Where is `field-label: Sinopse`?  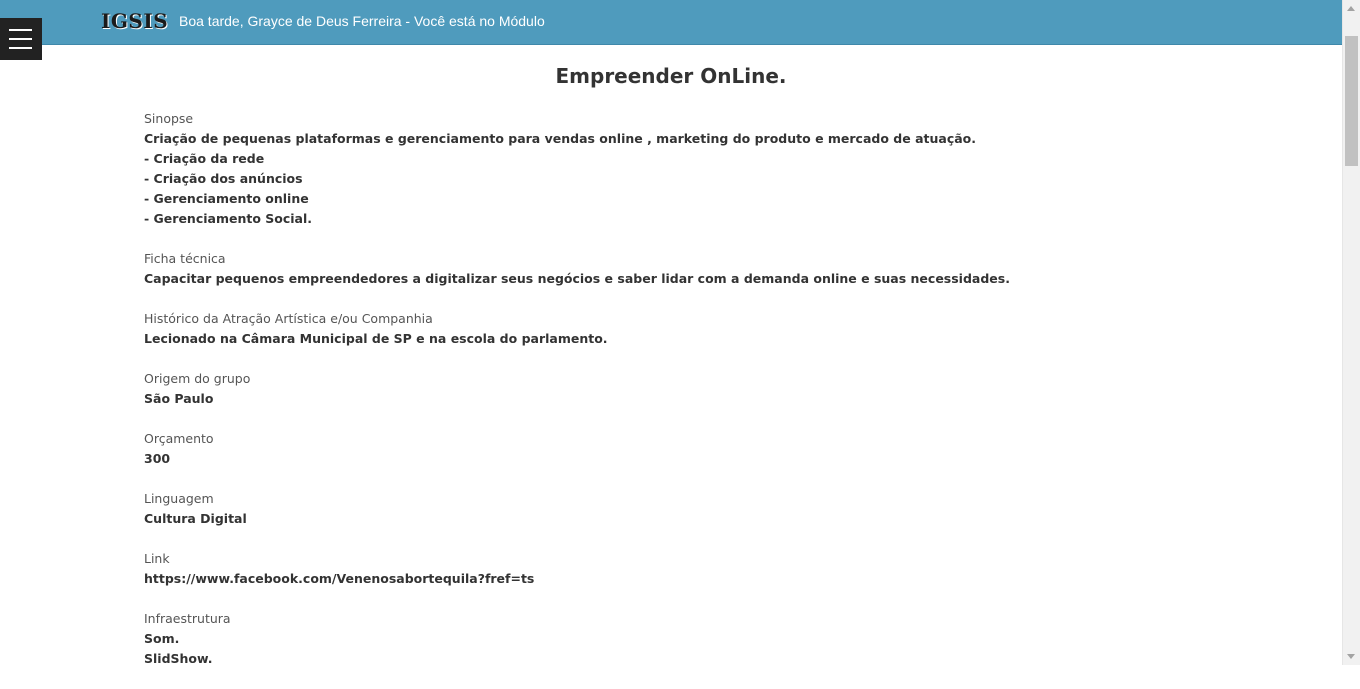 field-label: Sinopse is located at coordinates (169, 118).